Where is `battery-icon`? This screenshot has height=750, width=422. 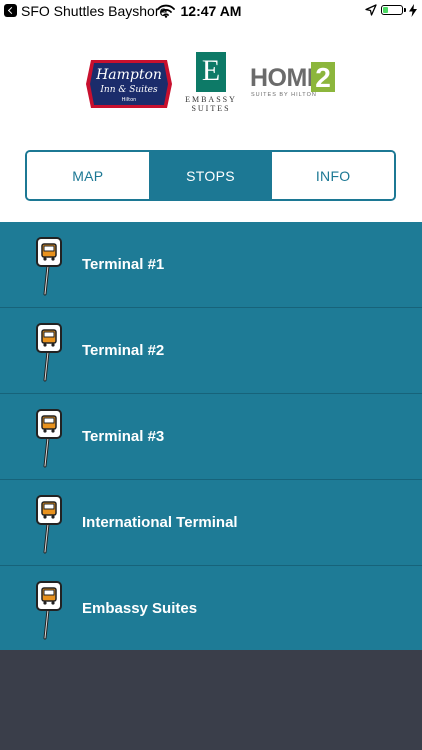 battery-icon is located at coordinates (392, 10).